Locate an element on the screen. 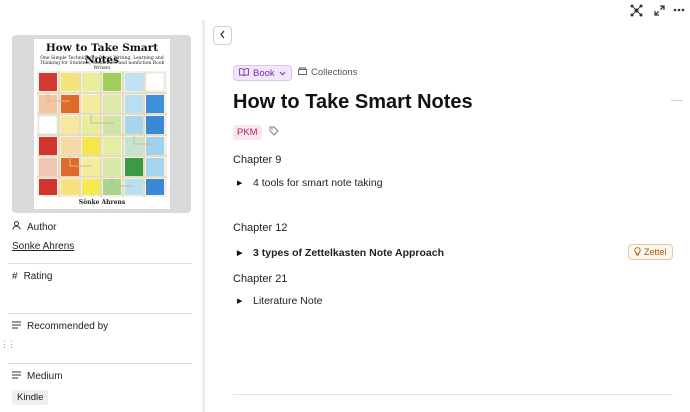 The height and width of the screenshot is (412, 690). toggle-block: ▶ 3 types of Zettelkasten Note Approach is located at coordinates (340, 253).